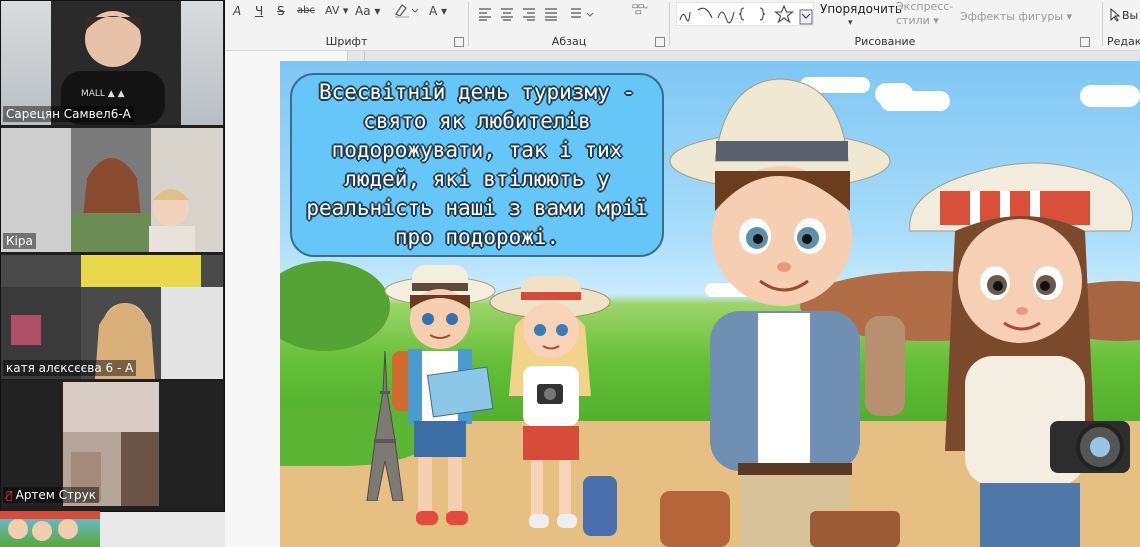 The width and height of the screenshot is (1140, 547). Describe the element at coordinates (237, 11) in the screenshot. I see `italic-button: A` at that location.